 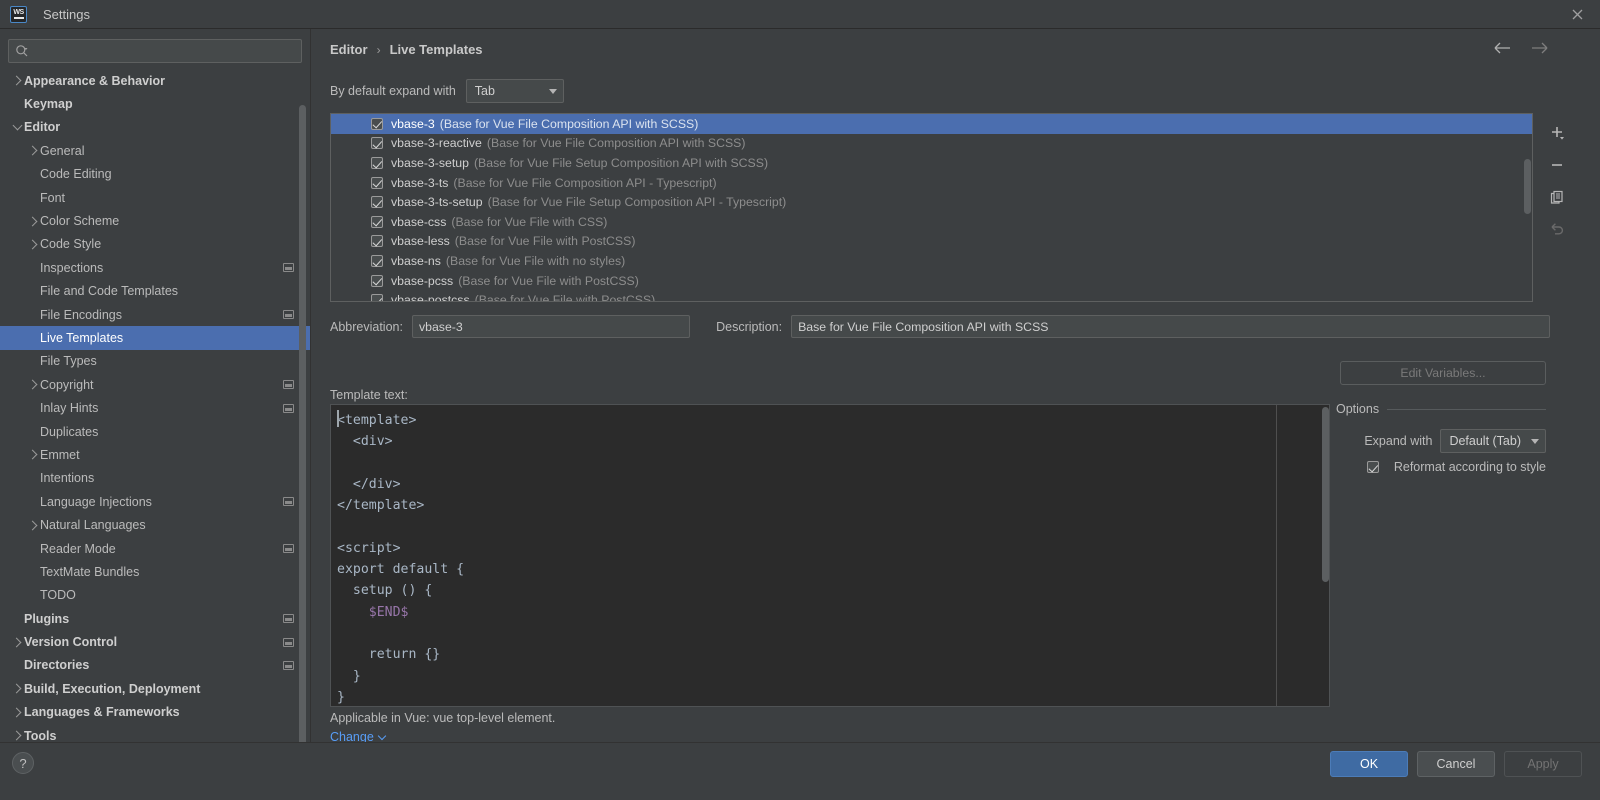 I want to click on sidebar-item-font: Font, so click(x=155, y=197).